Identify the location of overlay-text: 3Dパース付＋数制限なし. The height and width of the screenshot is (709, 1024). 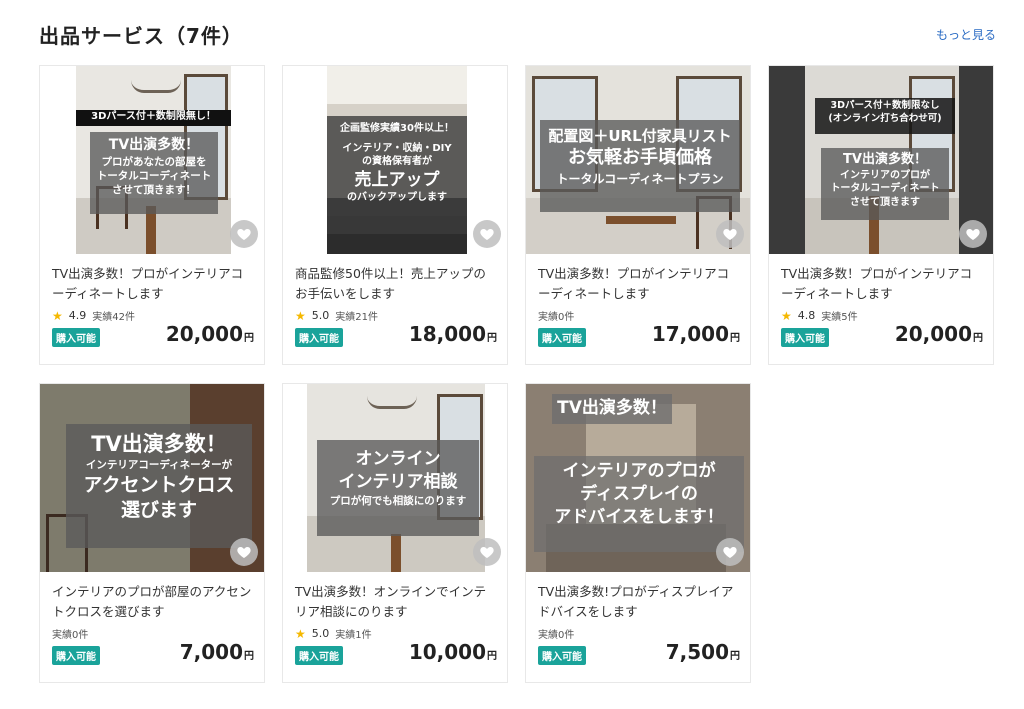
(885, 105).